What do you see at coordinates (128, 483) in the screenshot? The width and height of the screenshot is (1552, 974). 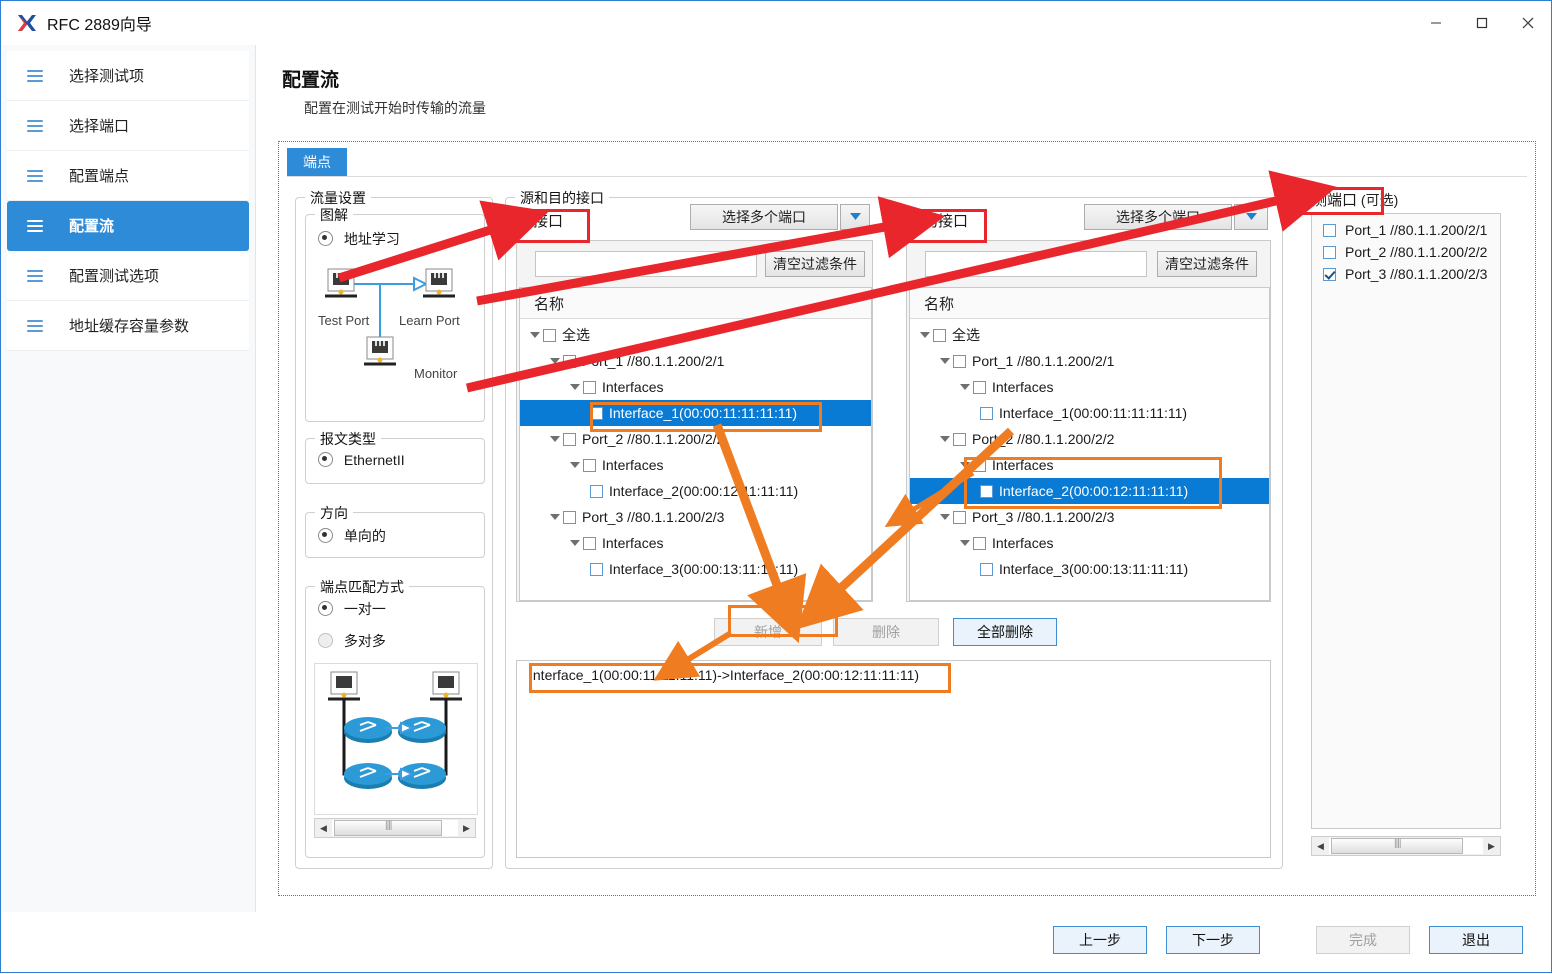 I see `sidebar: 选择测试项 选择端口 配置端点 配置流 配置测试选项 地址缓存容量参数` at bounding box center [128, 483].